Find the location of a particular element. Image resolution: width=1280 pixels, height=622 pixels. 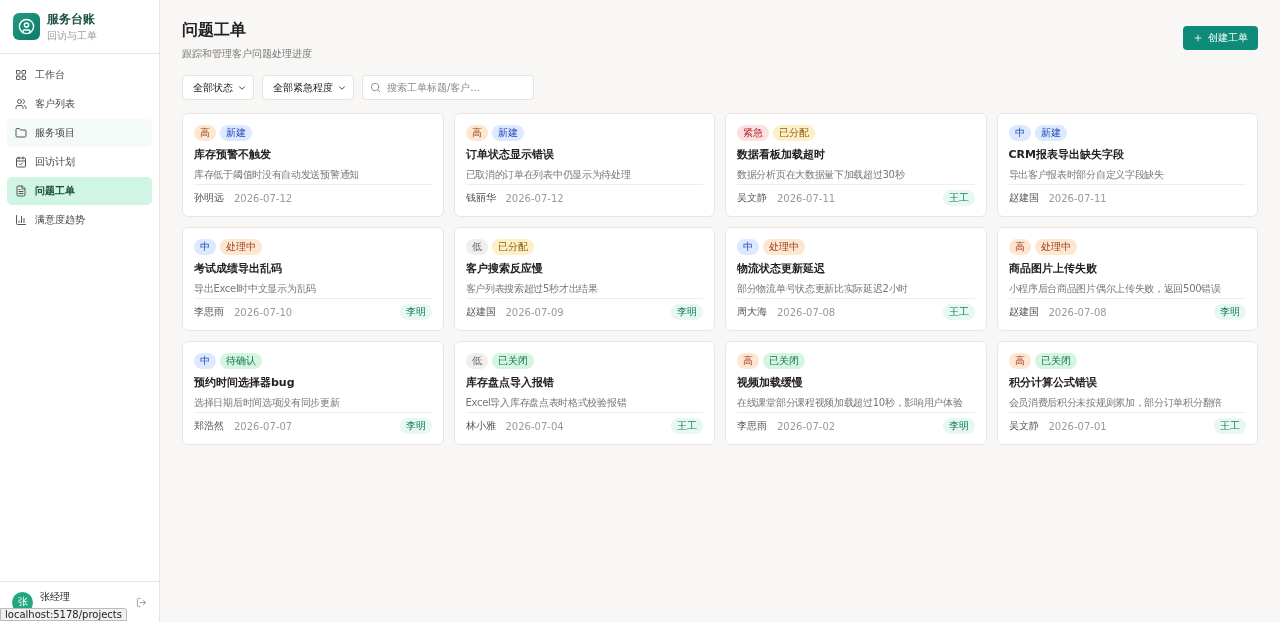

ticket-date: 2026-07-01 is located at coordinates (1077, 426).